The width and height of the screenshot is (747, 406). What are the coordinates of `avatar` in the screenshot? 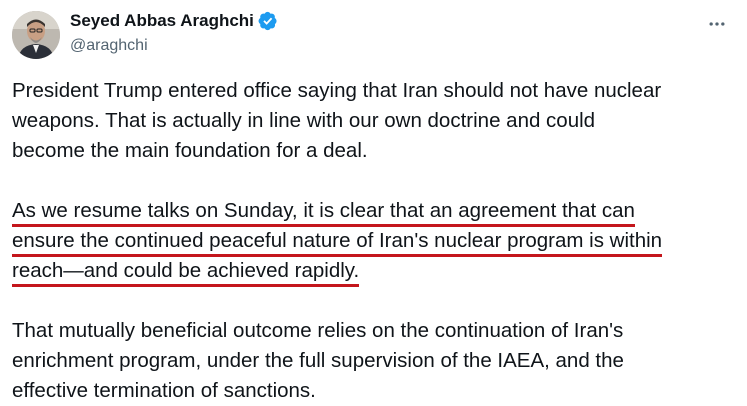 It's located at (36, 35).